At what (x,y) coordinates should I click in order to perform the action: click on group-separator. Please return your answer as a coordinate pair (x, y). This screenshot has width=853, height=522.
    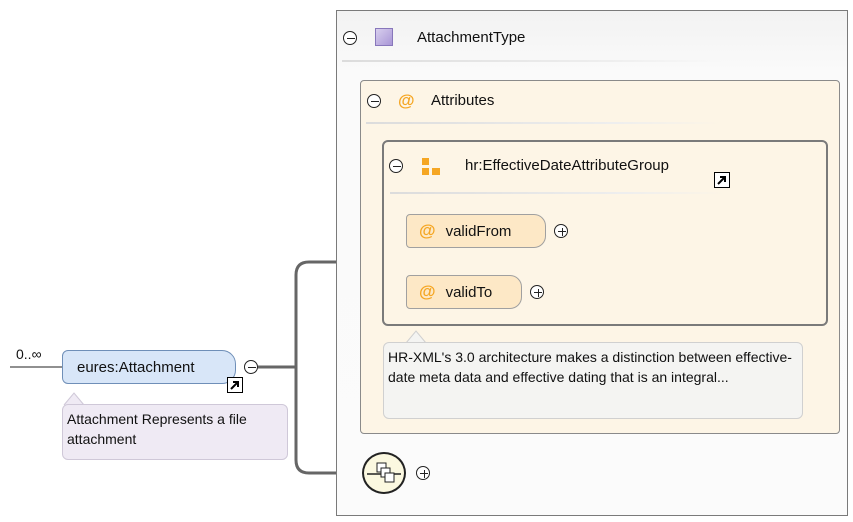
    Looking at the image, I should click on (557, 193).